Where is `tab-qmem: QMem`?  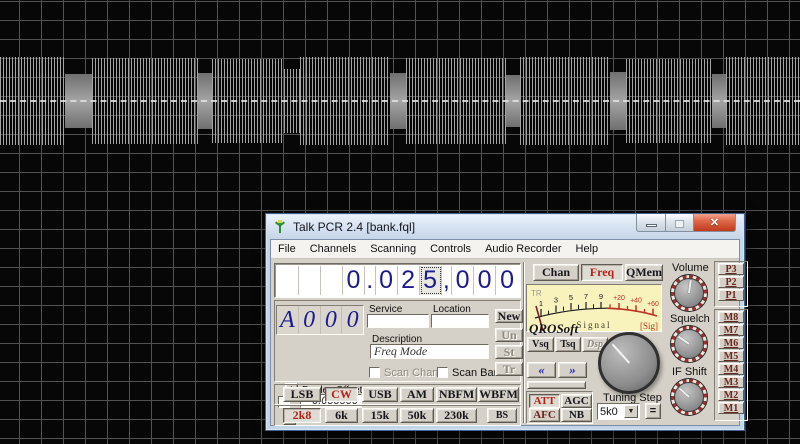 tab-qmem: QMem is located at coordinates (644, 272).